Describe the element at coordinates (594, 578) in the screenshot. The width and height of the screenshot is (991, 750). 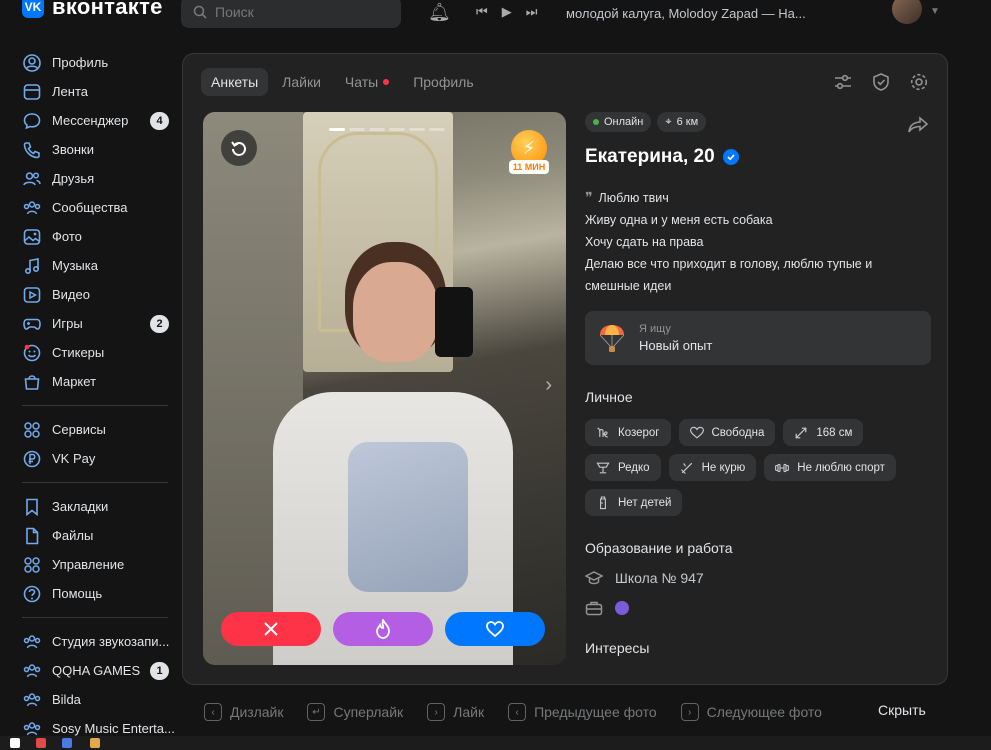
I see `graduation-cap-icon` at that location.